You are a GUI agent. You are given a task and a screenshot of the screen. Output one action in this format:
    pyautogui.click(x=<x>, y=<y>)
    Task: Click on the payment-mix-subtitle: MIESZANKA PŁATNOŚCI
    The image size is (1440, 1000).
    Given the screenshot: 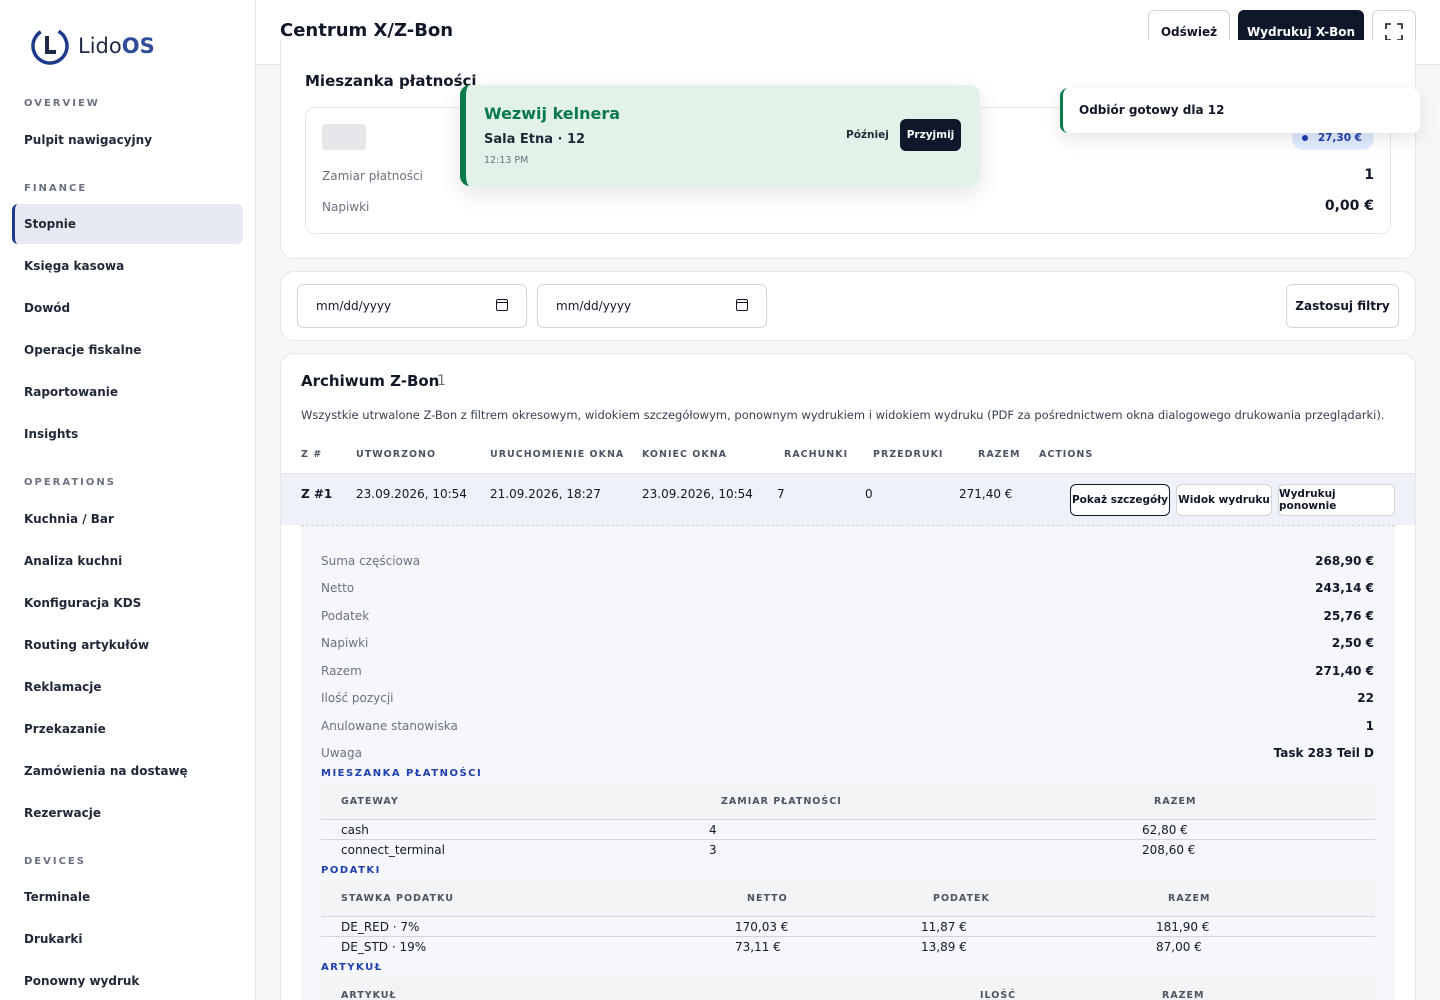 What is the action you would take?
    pyautogui.click(x=402, y=773)
    